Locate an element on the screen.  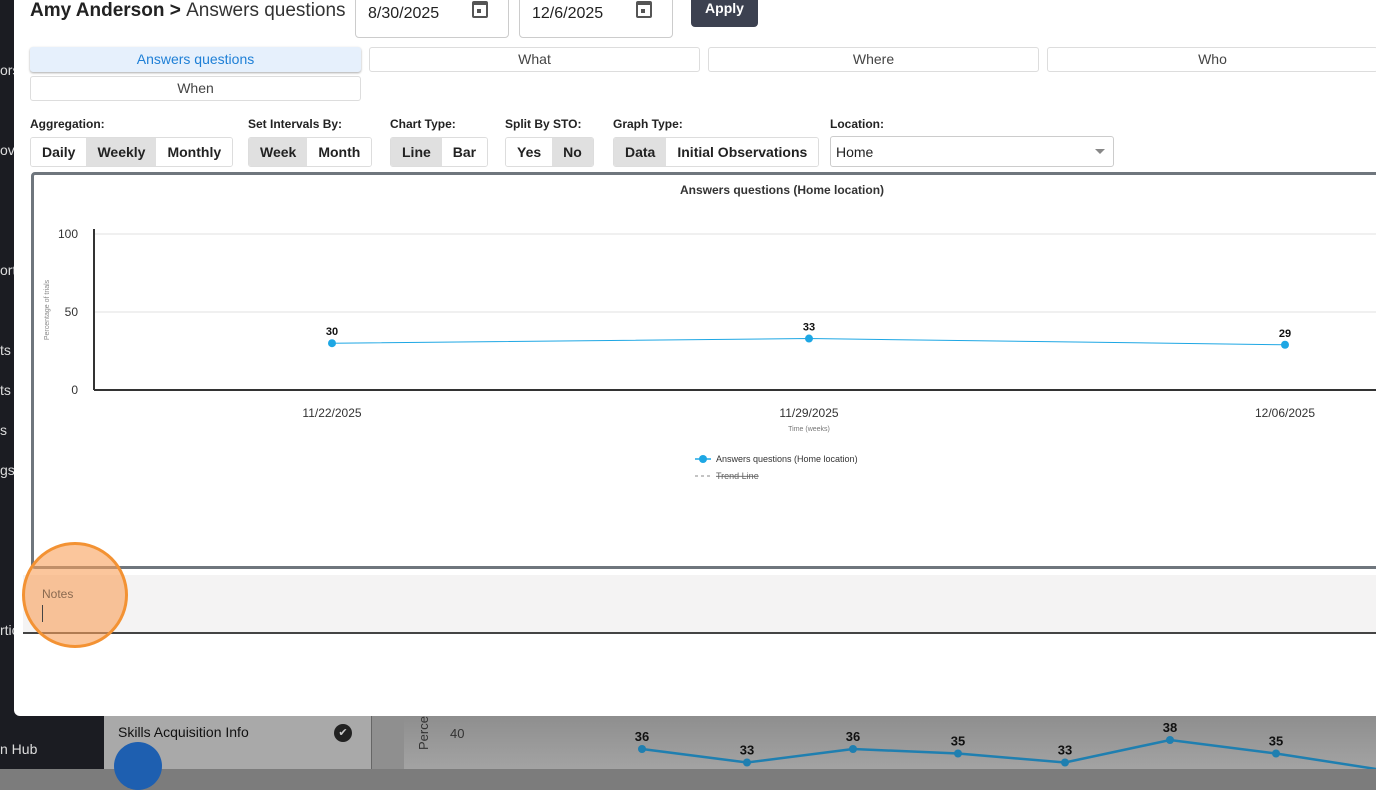
x-axis-label: Time (weeks) is located at coordinates (809, 429).